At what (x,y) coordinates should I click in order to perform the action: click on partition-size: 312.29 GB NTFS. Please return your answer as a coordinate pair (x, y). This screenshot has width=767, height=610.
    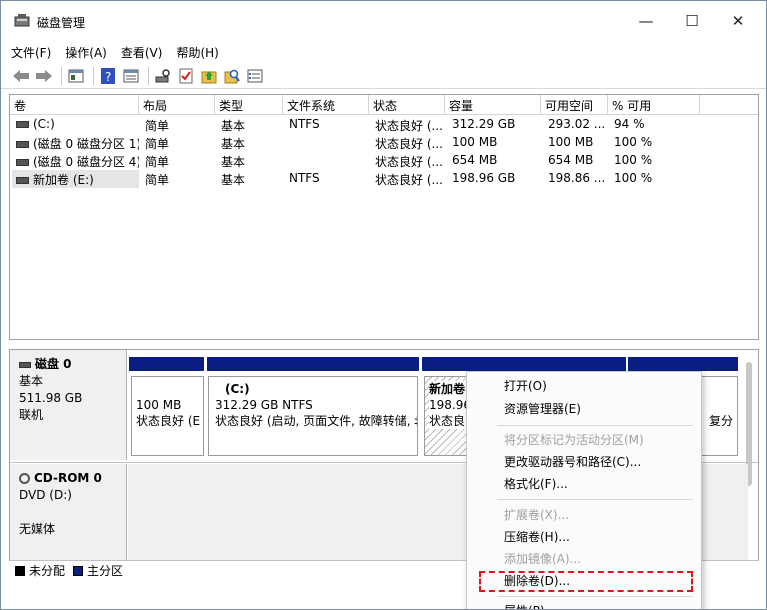
    Looking at the image, I should click on (264, 405).